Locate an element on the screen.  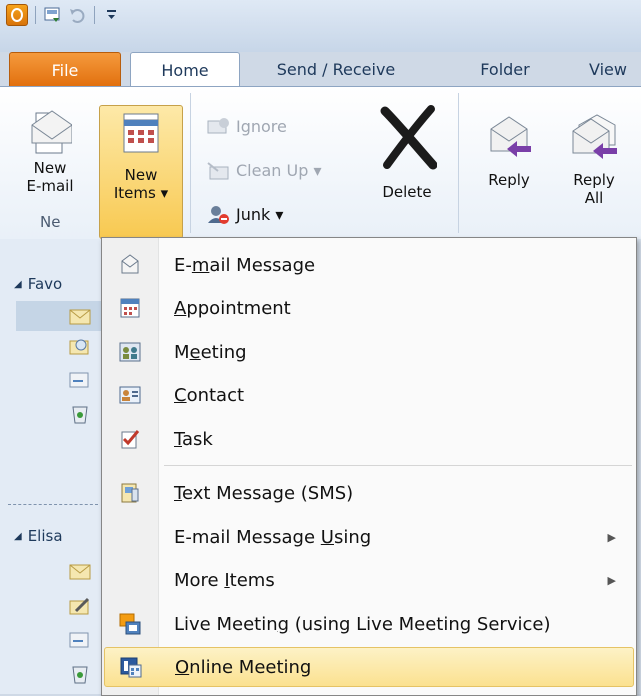
account-header: ◢ Elisa is located at coordinates (38, 536).